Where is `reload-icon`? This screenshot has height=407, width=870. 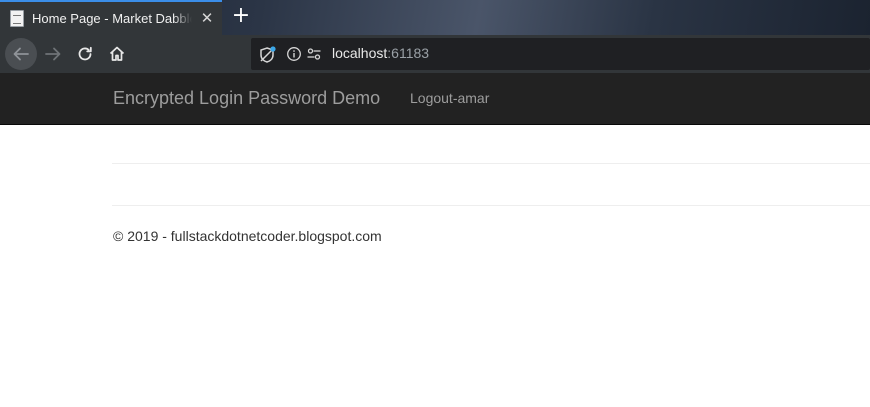
reload-icon is located at coordinates (85, 53).